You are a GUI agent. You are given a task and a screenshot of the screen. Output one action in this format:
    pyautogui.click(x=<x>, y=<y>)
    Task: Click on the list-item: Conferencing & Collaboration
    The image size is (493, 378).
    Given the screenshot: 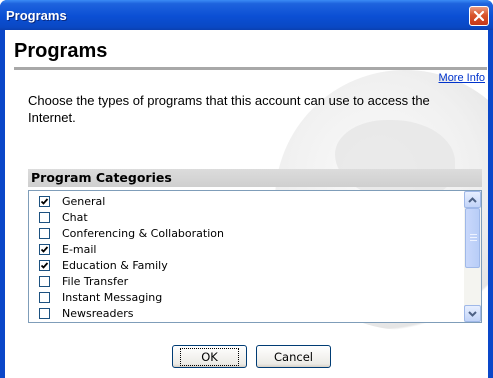 What is the action you would take?
    pyautogui.click(x=131, y=233)
    